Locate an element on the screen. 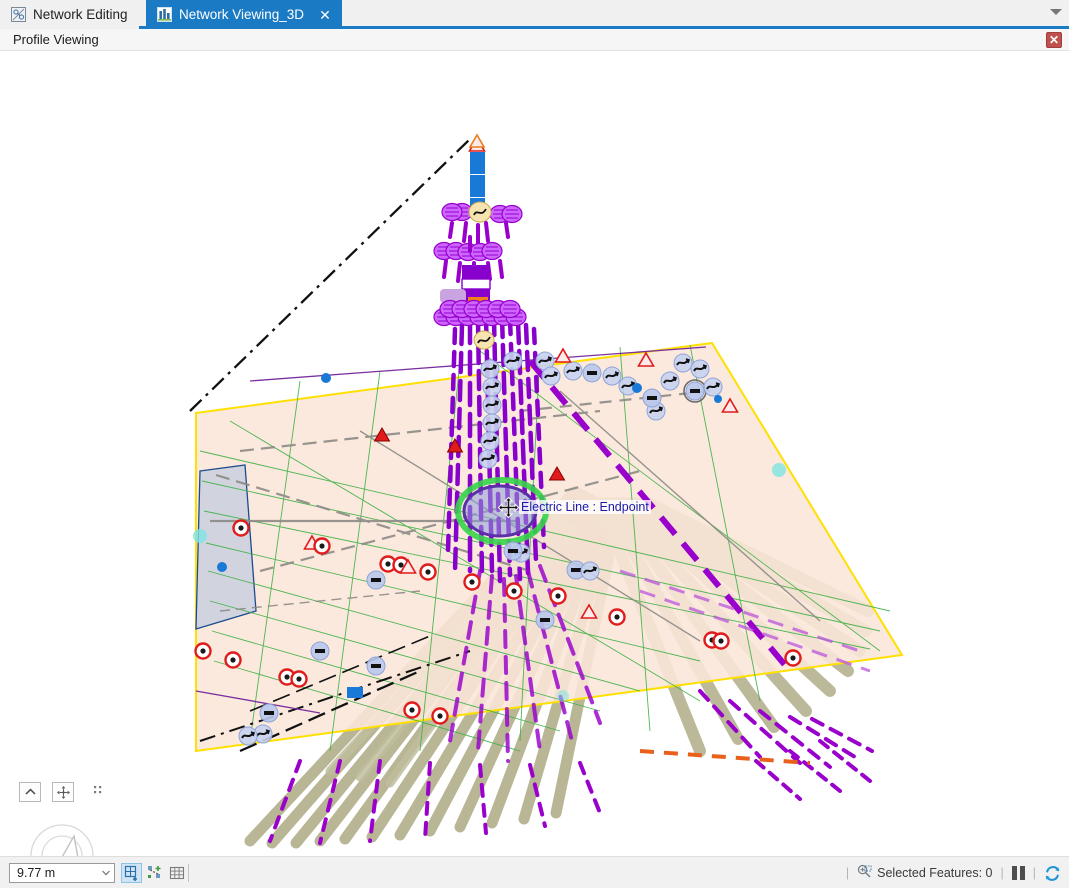 The width and height of the screenshot is (1069, 889). move-4way-cursor is located at coordinates (508, 507).